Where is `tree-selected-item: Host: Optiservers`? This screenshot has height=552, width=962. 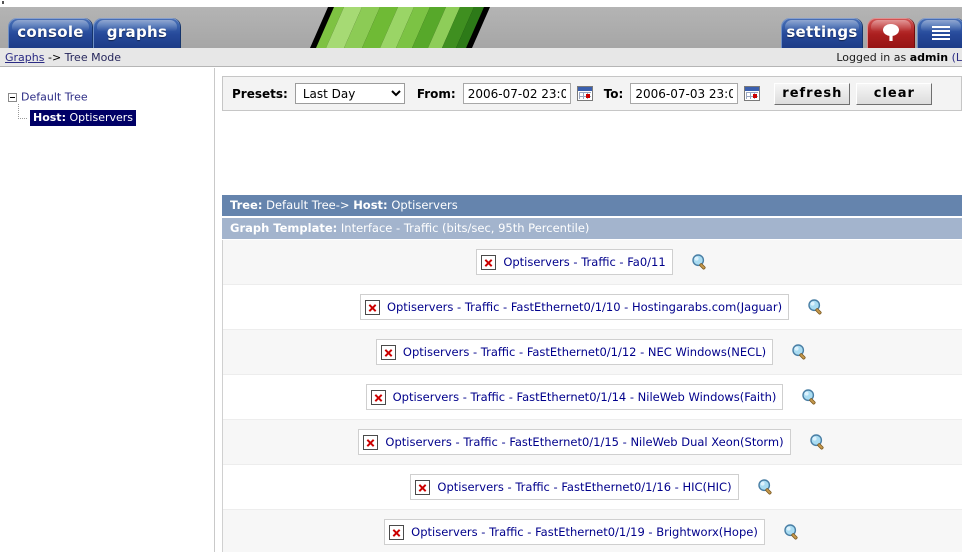 tree-selected-item: Host: Optiservers is located at coordinates (83, 117).